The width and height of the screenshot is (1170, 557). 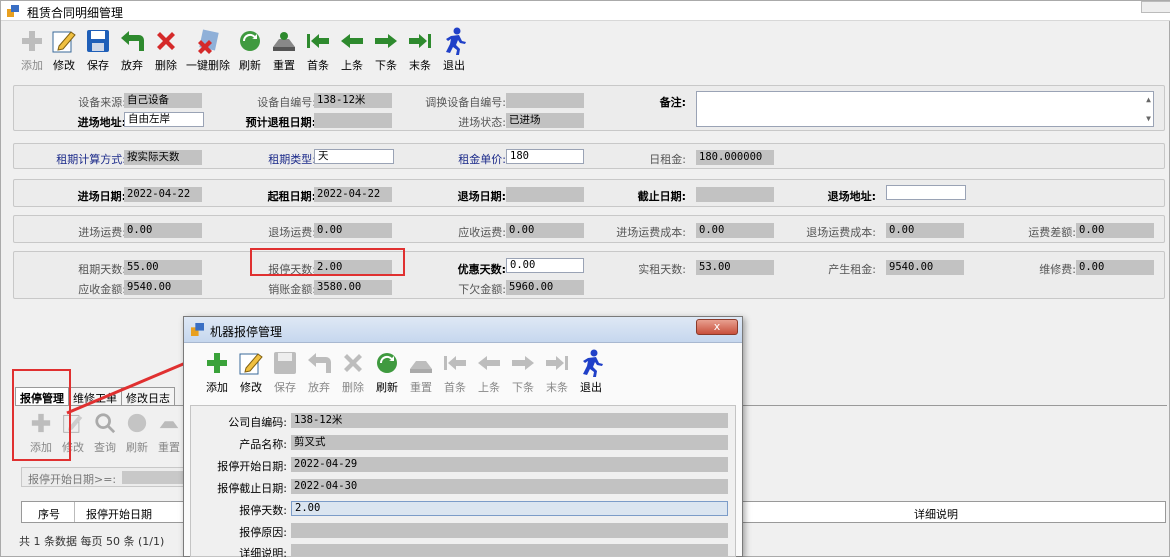 I want to click on undo-button: 放弃, so click(x=132, y=51).